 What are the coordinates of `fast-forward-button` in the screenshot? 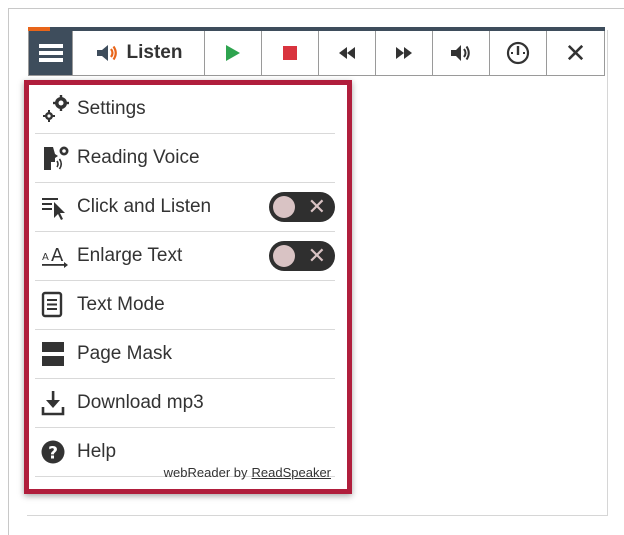 It's located at (404, 53).